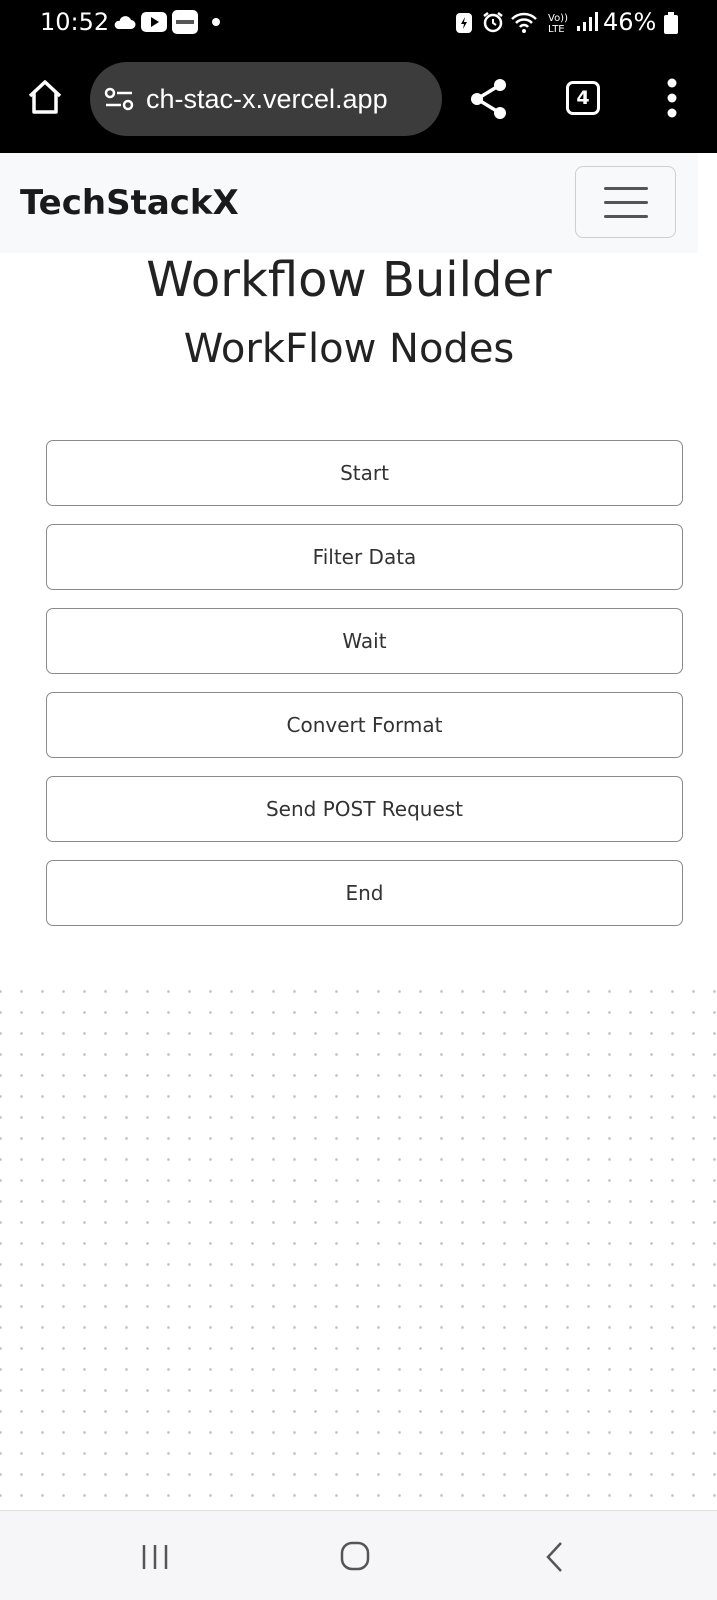 The width and height of the screenshot is (717, 1600). What do you see at coordinates (630, 22) in the screenshot?
I see `battery-percent: 46%` at bounding box center [630, 22].